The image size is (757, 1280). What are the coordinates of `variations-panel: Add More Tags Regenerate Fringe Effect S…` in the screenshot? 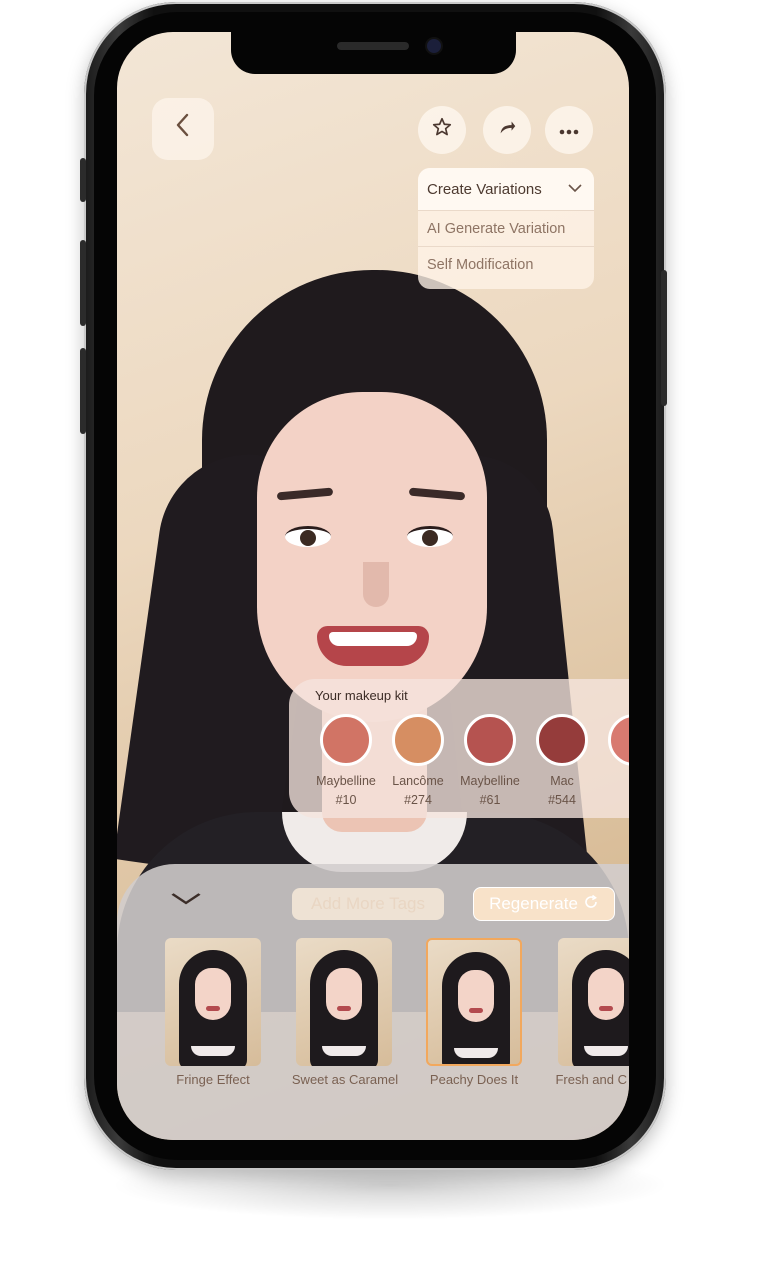 It's located at (373, 1002).